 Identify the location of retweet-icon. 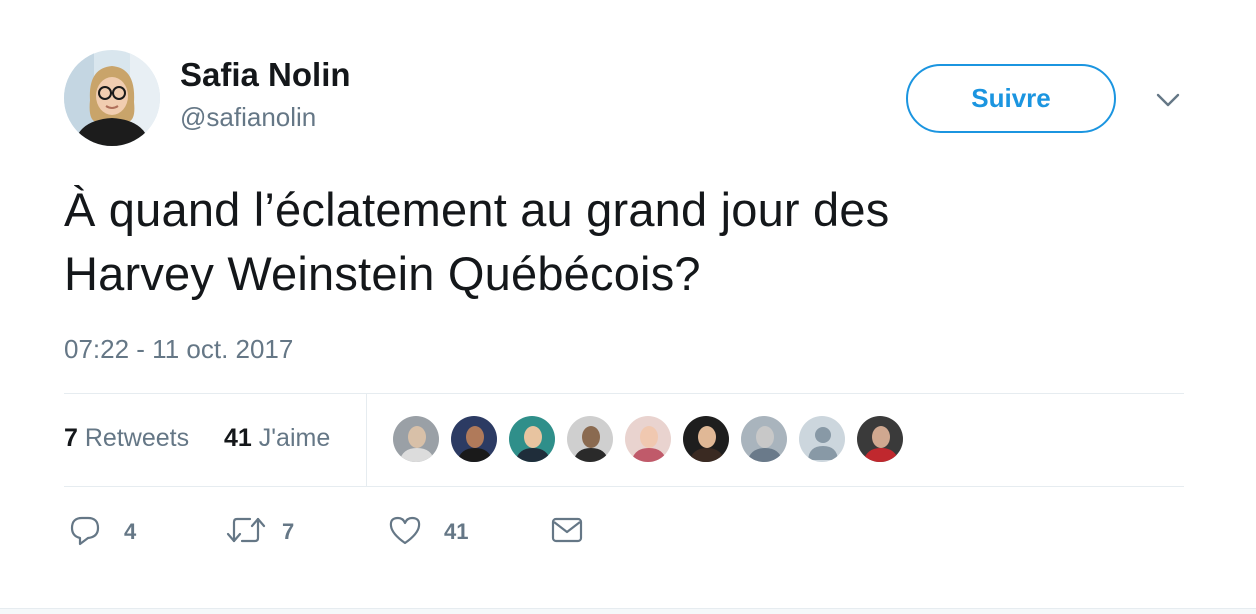
(246, 532).